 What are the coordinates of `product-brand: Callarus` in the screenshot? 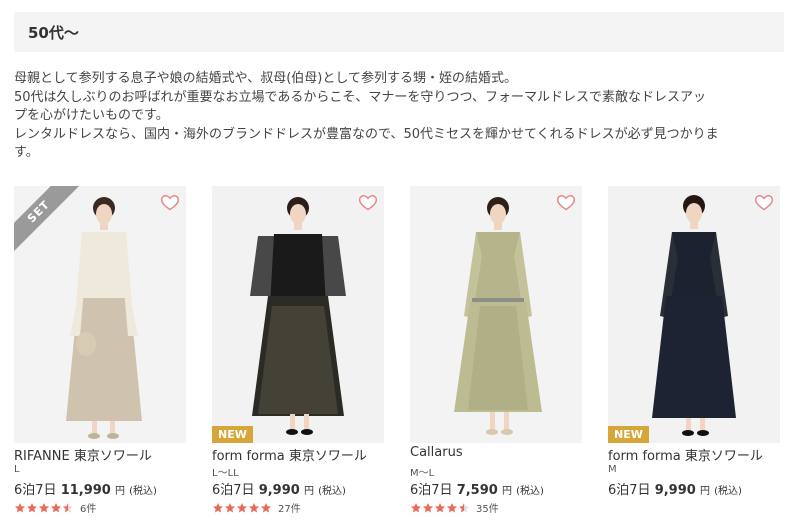 It's located at (436, 452).